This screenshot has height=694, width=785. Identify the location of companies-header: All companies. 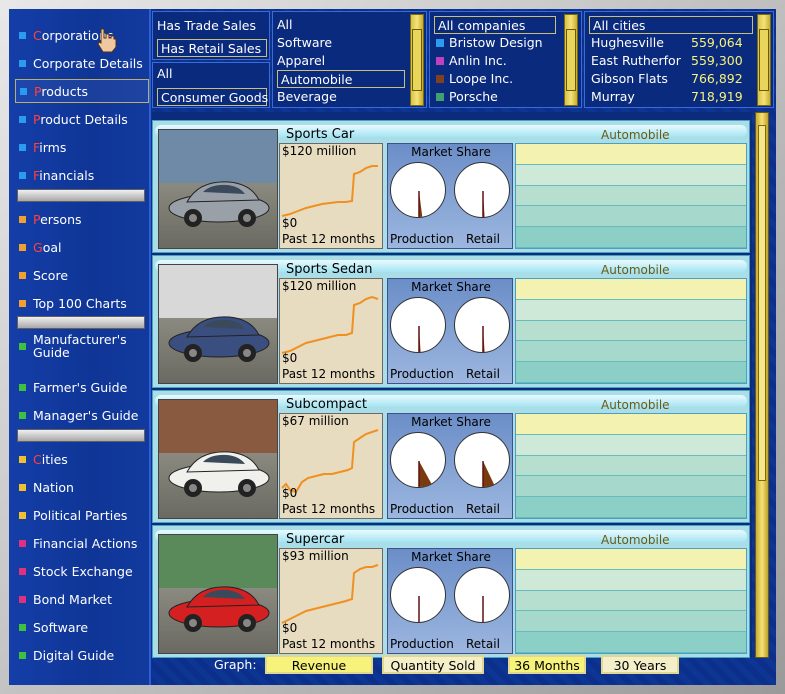
(495, 25).